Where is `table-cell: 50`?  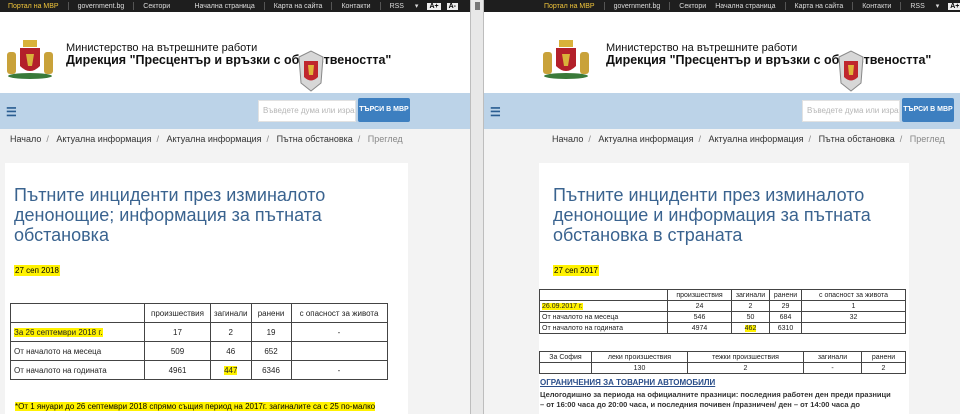 table-cell: 50 is located at coordinates (750, 317).